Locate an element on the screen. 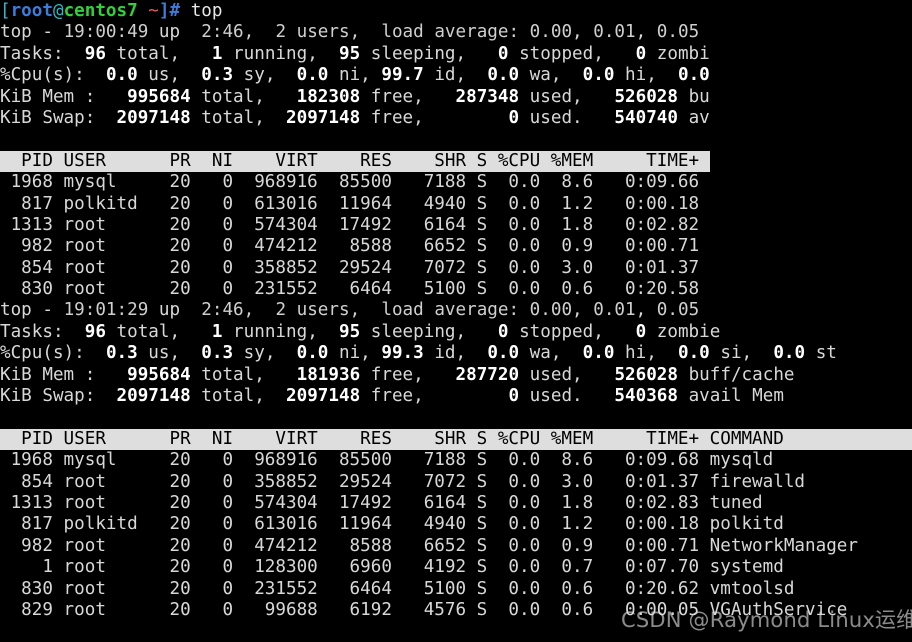 The height and width of the screenshot is (642, 912). top2-cpu-sy: 0.3 is located at coordinates (217, 353).